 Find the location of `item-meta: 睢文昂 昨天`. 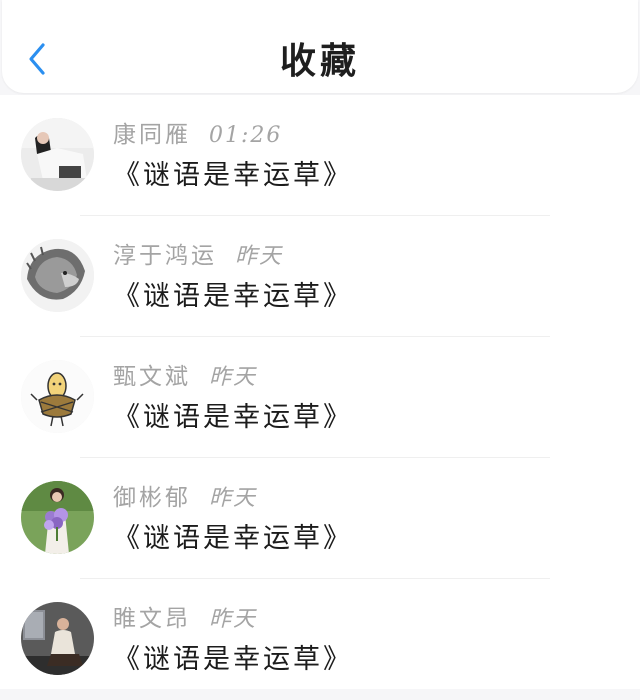

item-meta: 睢文昂 昨天 is located at coordinates (185, 615).